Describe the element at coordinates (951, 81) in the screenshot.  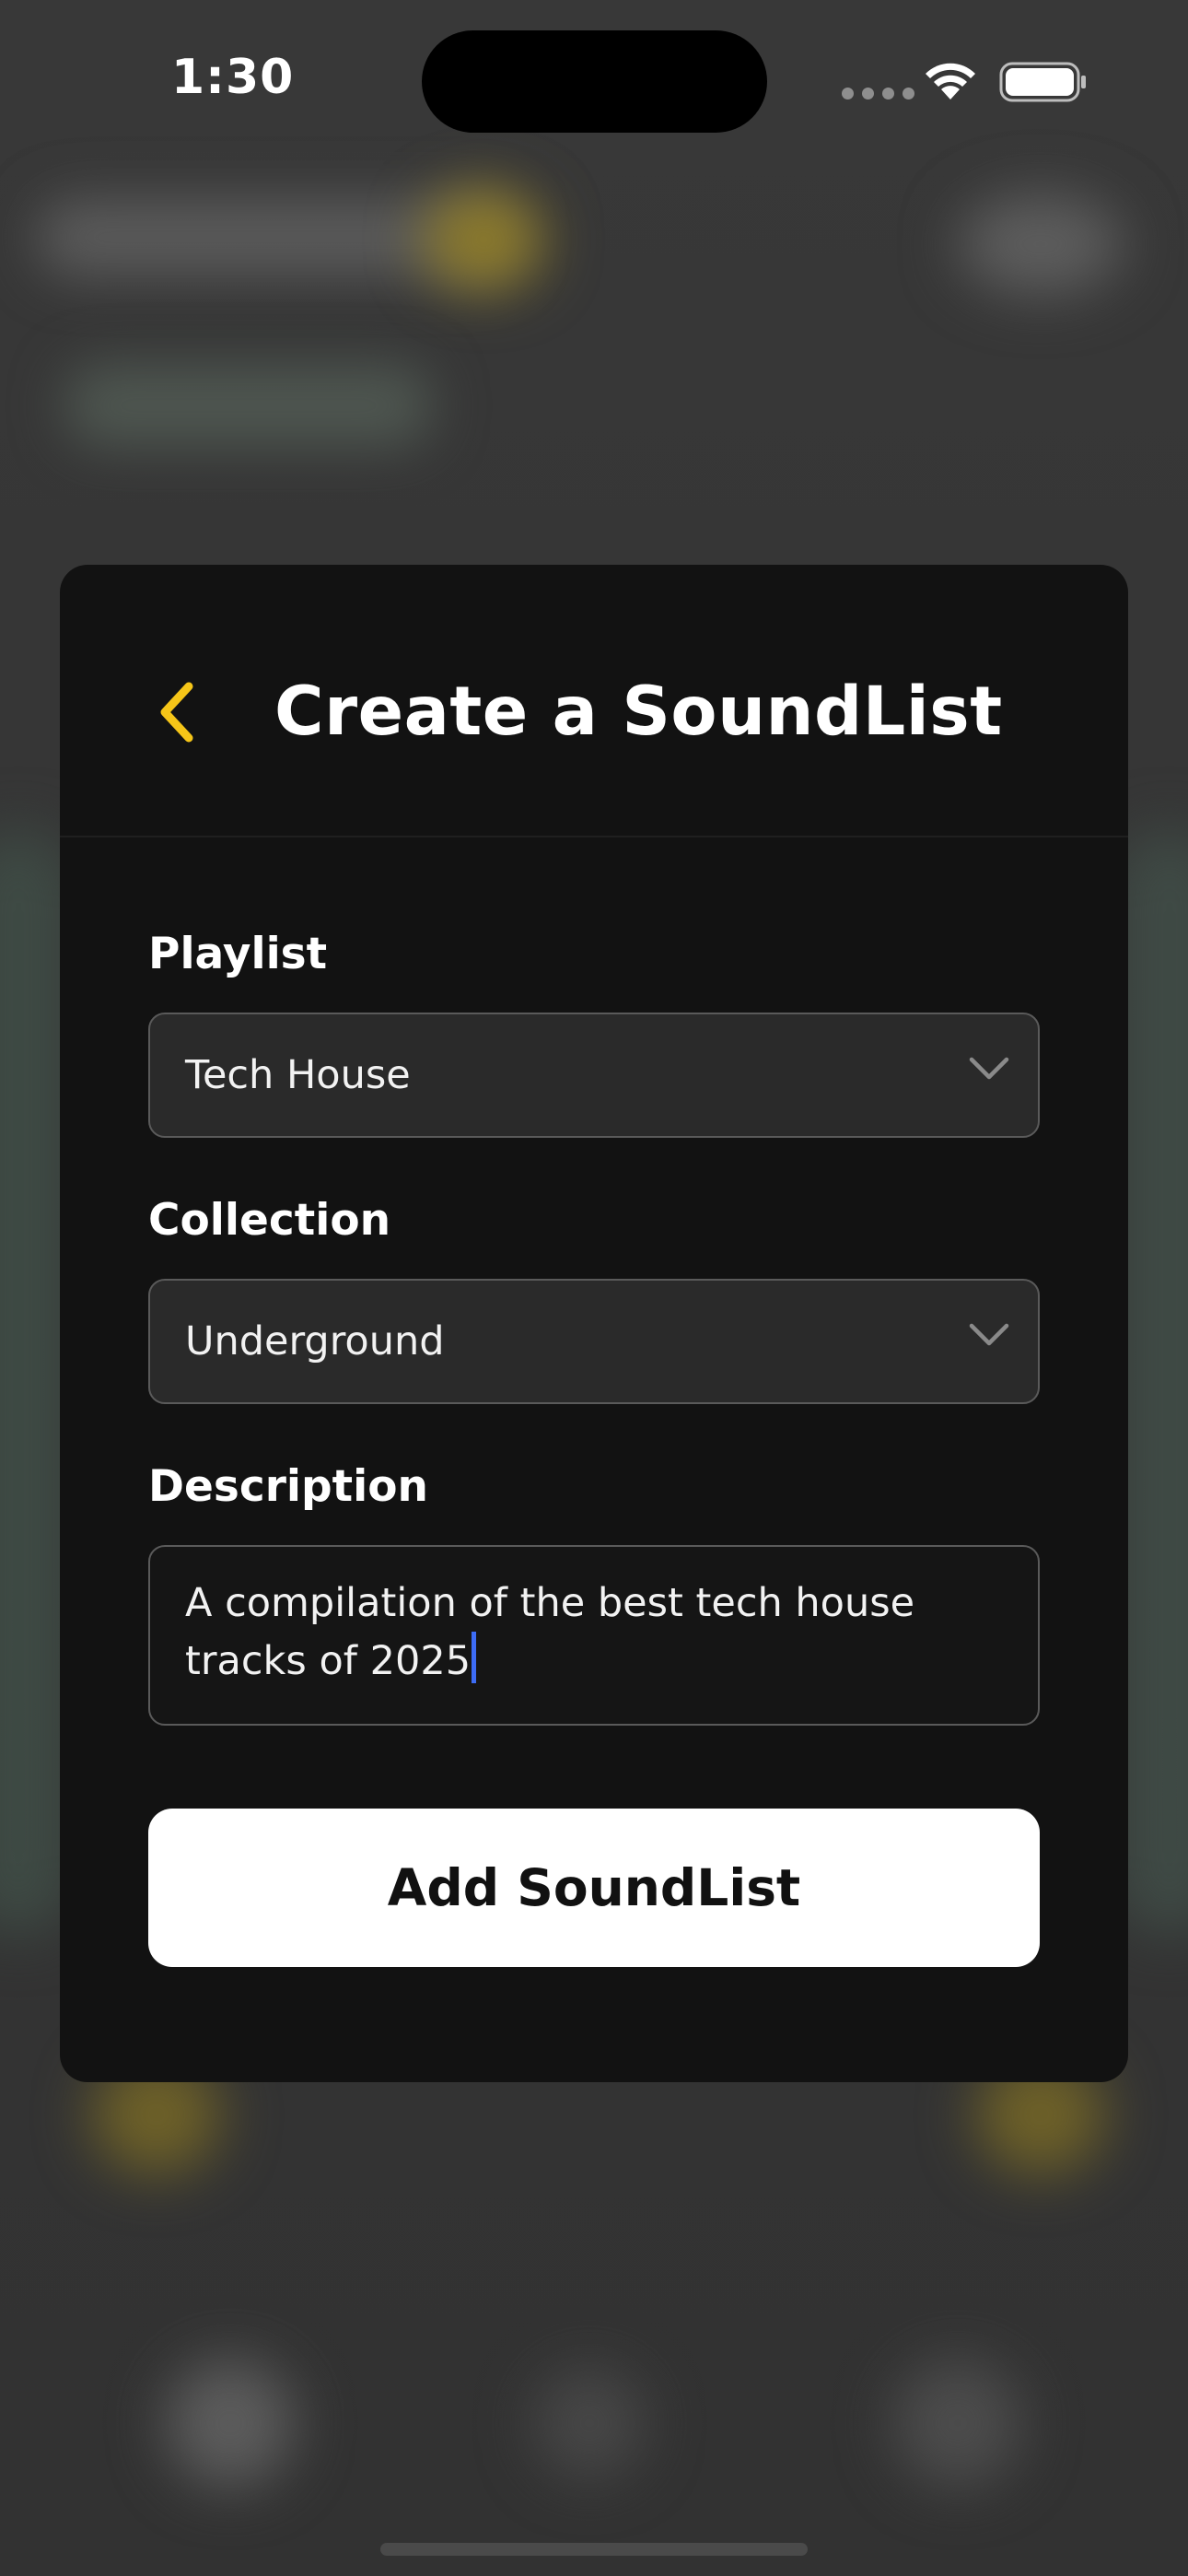
I see `wifi-icon` at that location.